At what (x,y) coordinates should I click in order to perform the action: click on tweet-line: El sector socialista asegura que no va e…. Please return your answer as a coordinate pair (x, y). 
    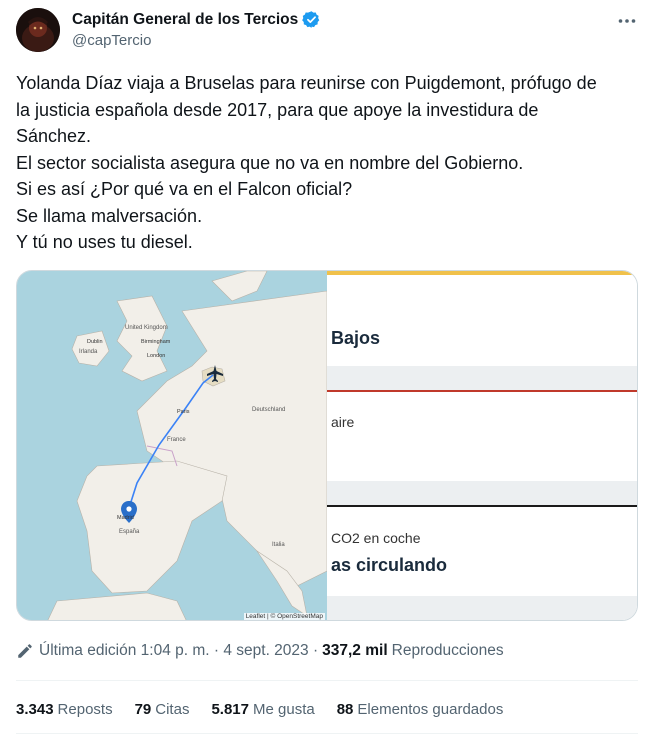
    Looking at the image, I should click on (270, 162).